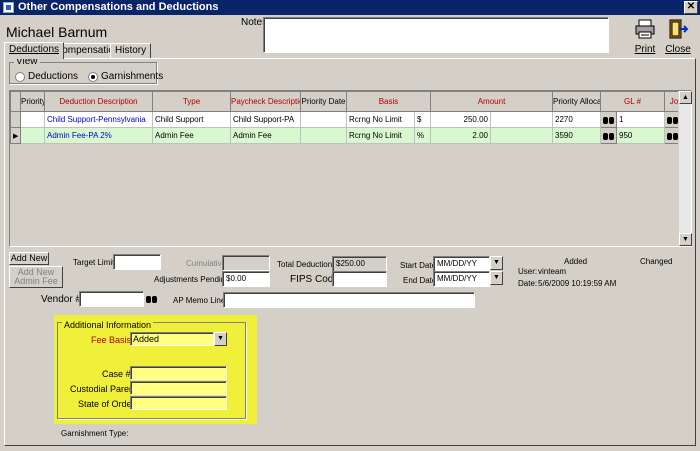 The width and height of the screenshot is (700, 451). I want to click on cell-unit: $, so click(422, 119).